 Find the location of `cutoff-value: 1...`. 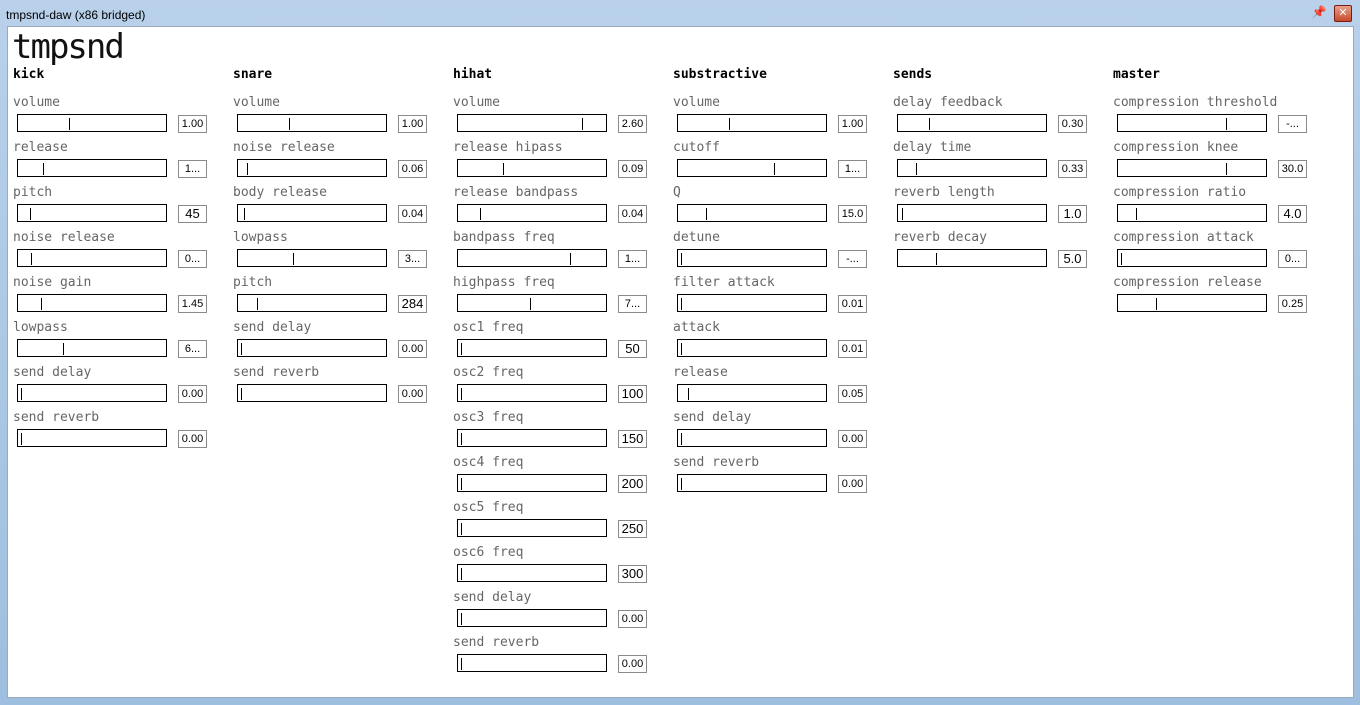

cutoff-value: 1... is located at coordinates (852, 169).